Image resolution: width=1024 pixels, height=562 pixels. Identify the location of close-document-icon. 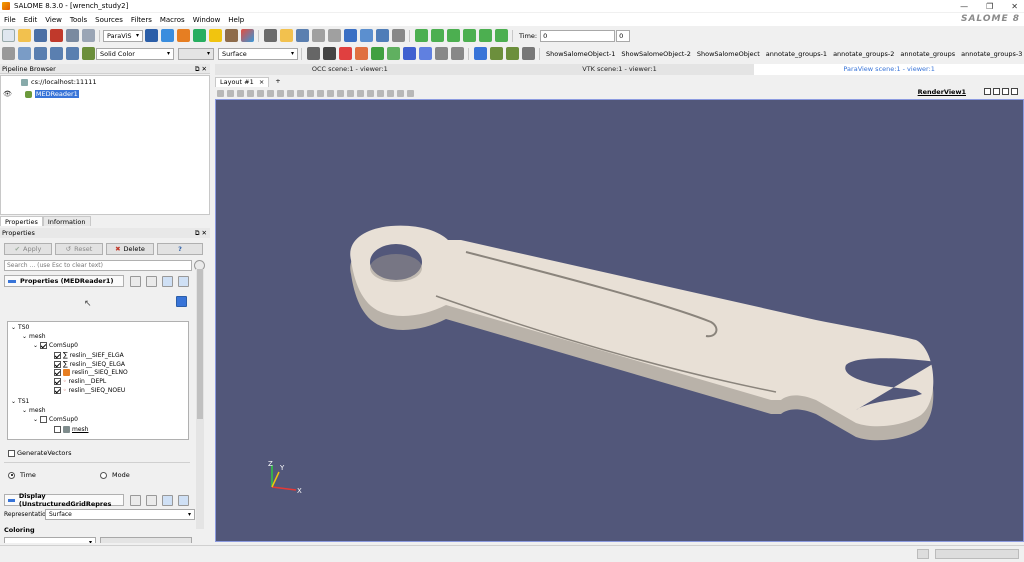
(56, 35).